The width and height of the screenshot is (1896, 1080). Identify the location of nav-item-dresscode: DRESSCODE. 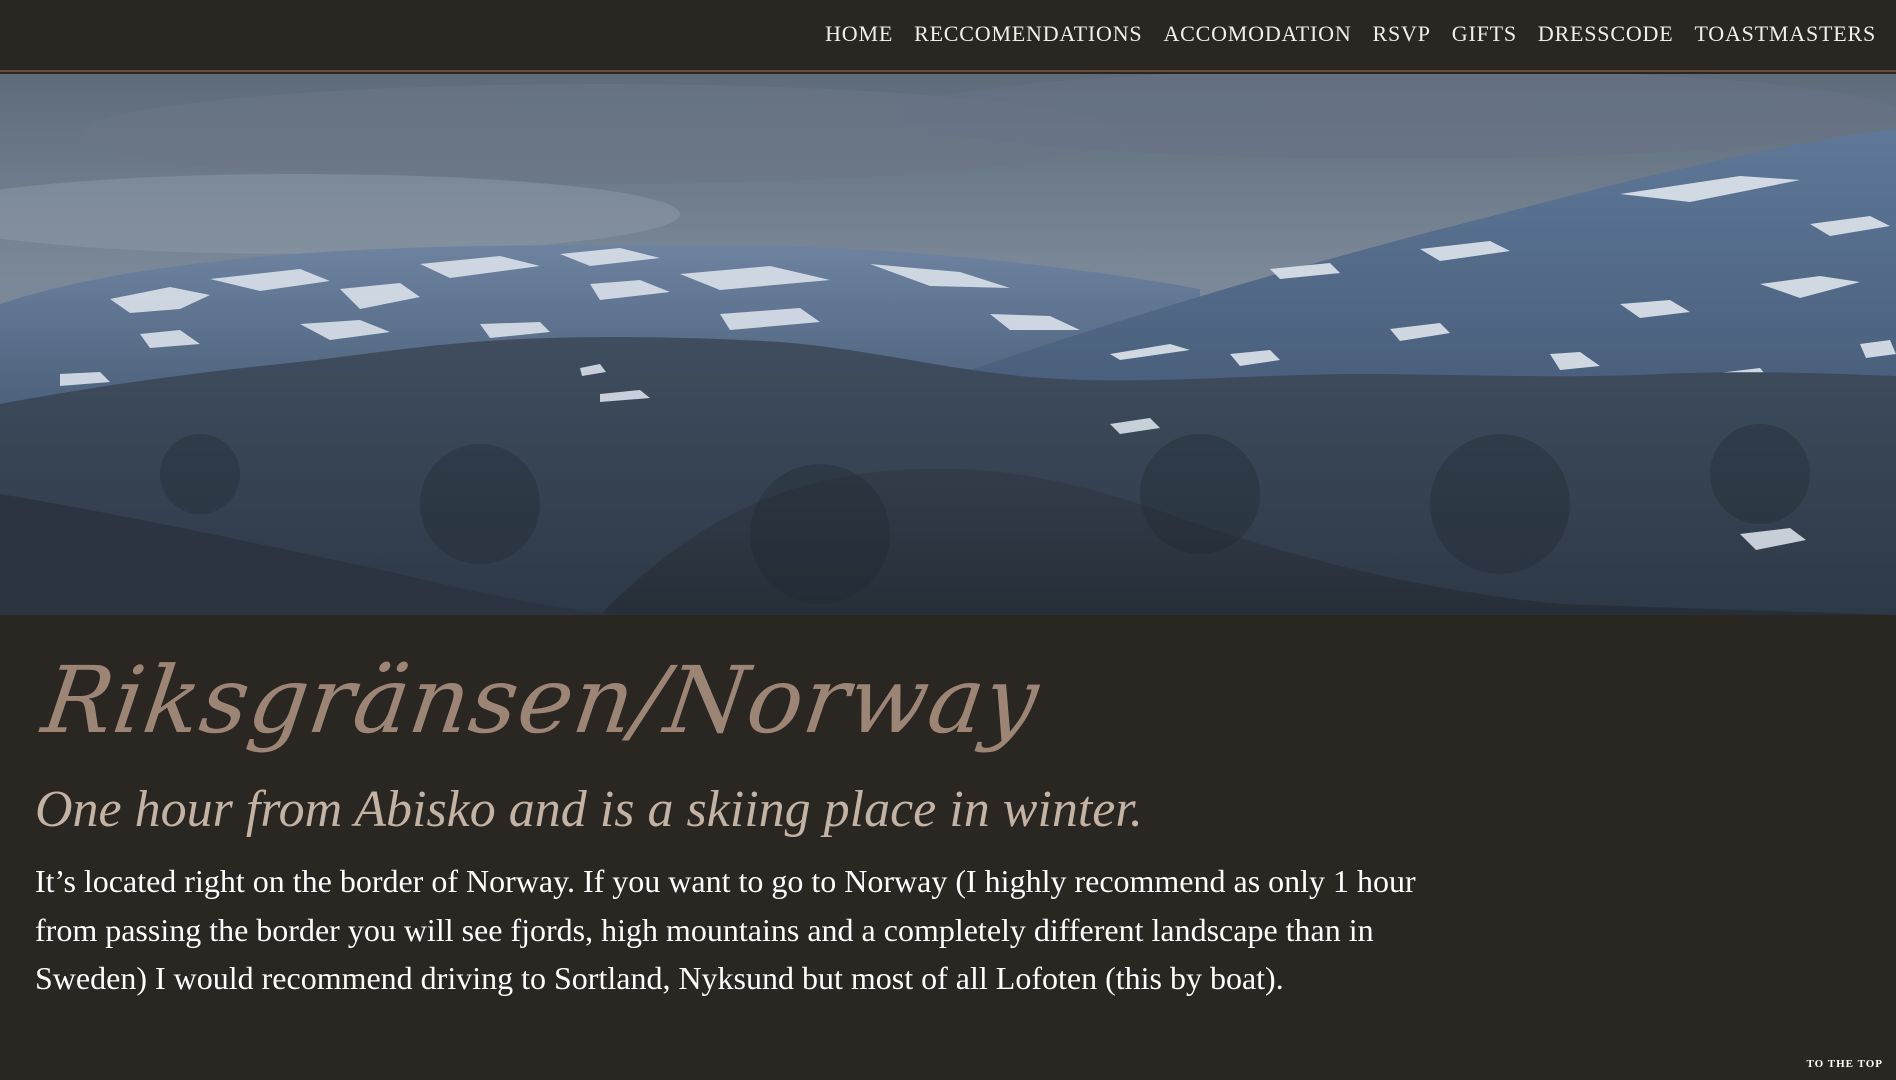
(1606, 34).